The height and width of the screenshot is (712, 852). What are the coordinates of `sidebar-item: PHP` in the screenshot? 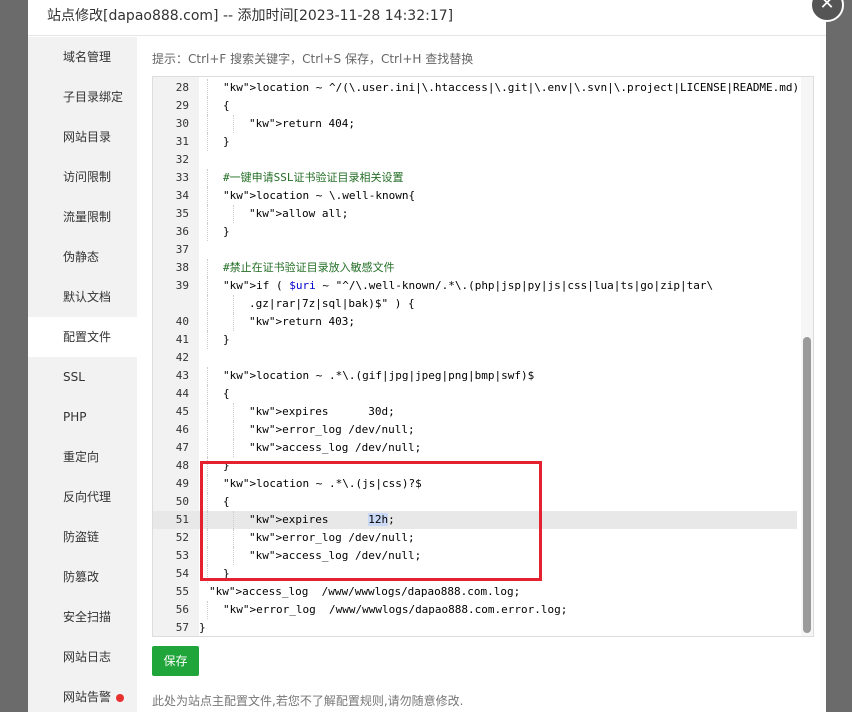 It's located at (82, 417).